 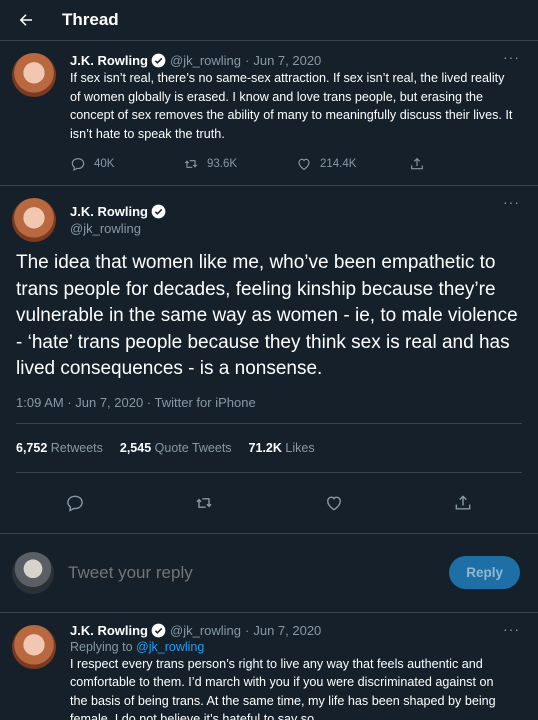 I want to click on replying-to-link: @jk_rowling, so click(x=170, y=647).